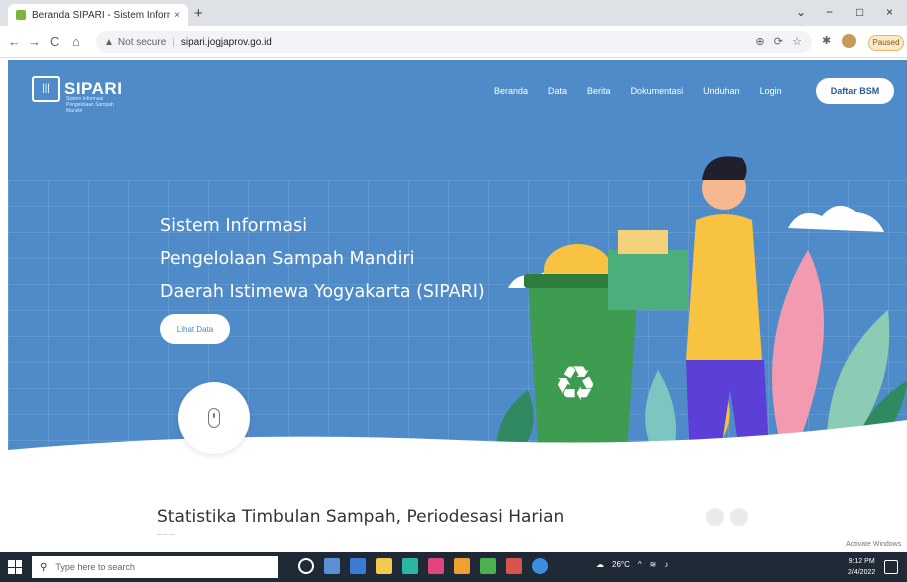 Image resolution: width=907 pixels, height=582 pixels. What do you see at coordinates (76, 41) in the screenshot?
I see `home-button: ⌂` at bounding box center [76, 41].